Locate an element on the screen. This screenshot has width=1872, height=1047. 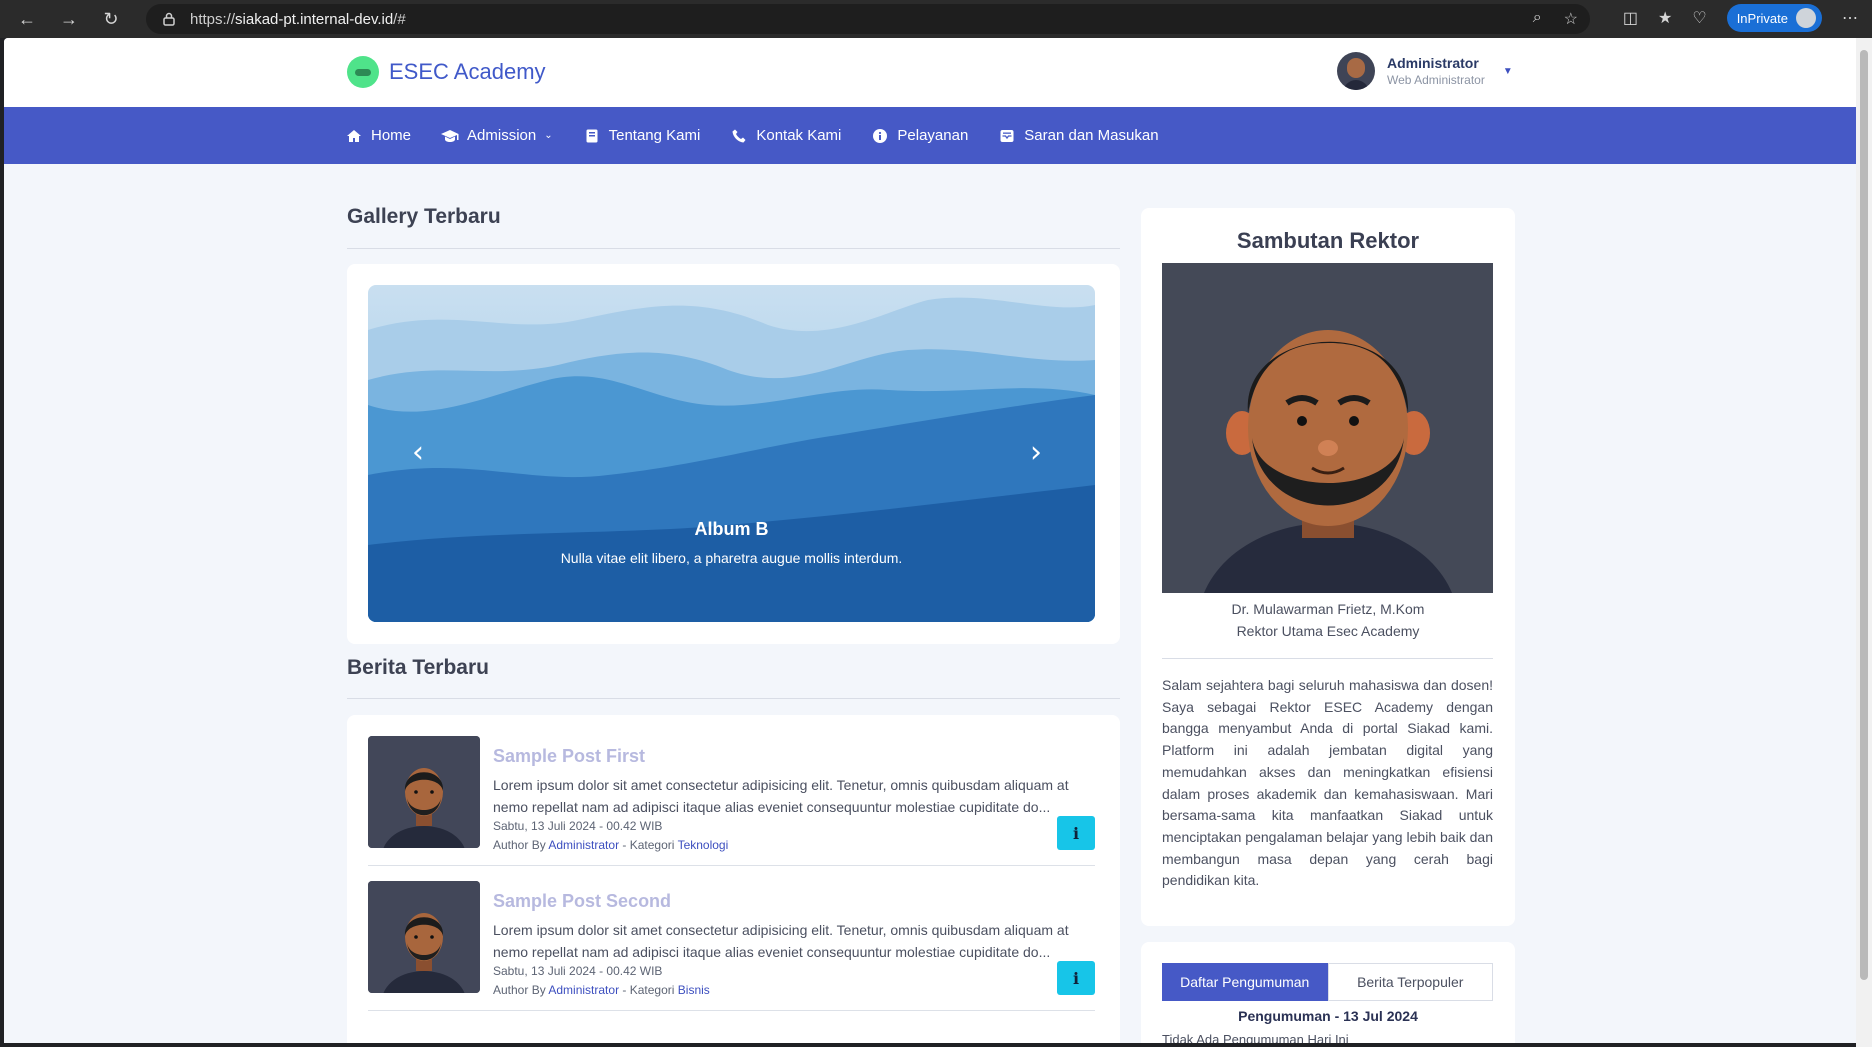
phone-icon is located at coordinates (739, 136).